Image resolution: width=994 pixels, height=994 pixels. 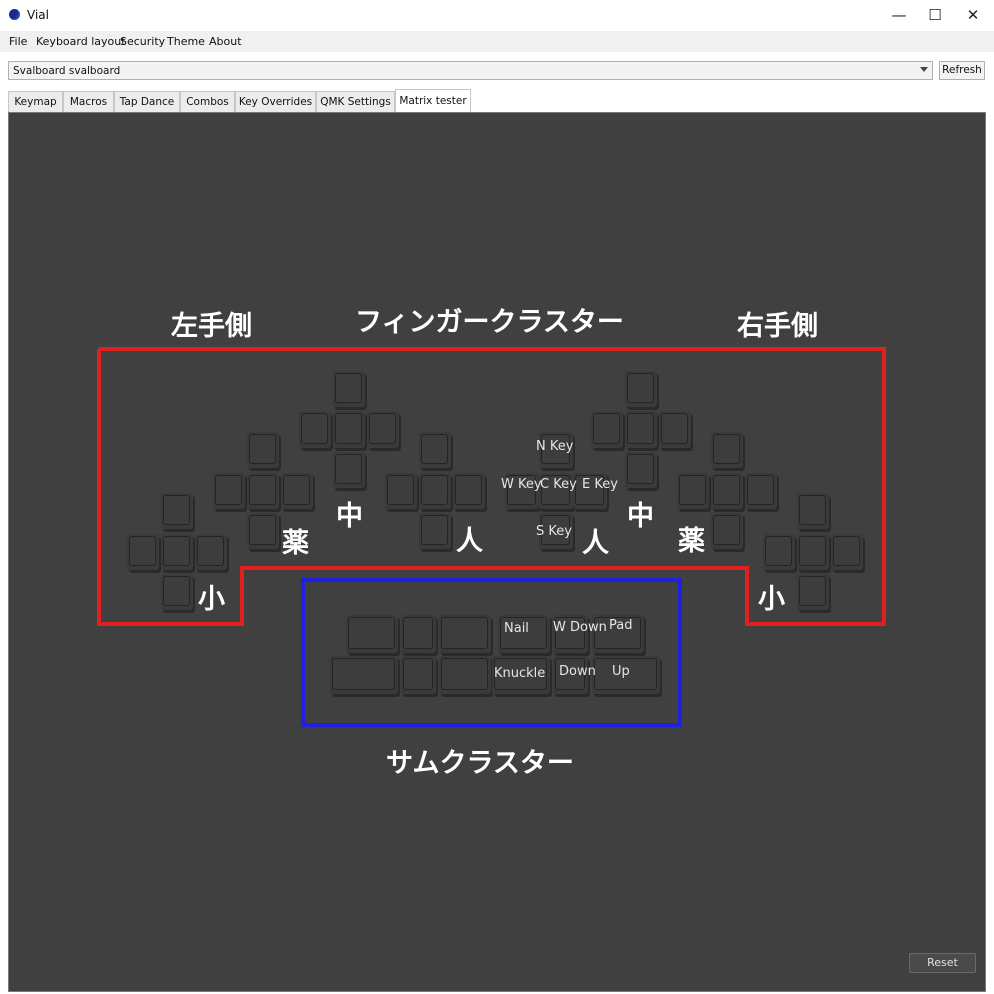 What do you see at coordinates (489, 322) in the screenshot?
I see `finger-cluster-label: フィンガークラスター` at bounding box center [489, 322].